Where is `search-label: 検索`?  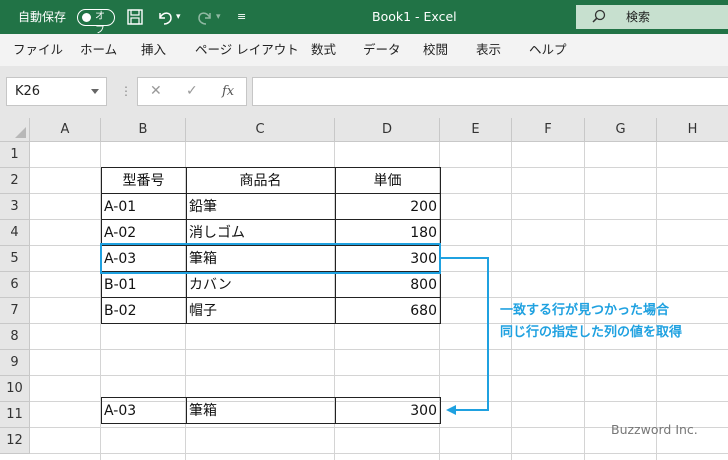 search-label: 検索 is located at coordinates (638, 17).